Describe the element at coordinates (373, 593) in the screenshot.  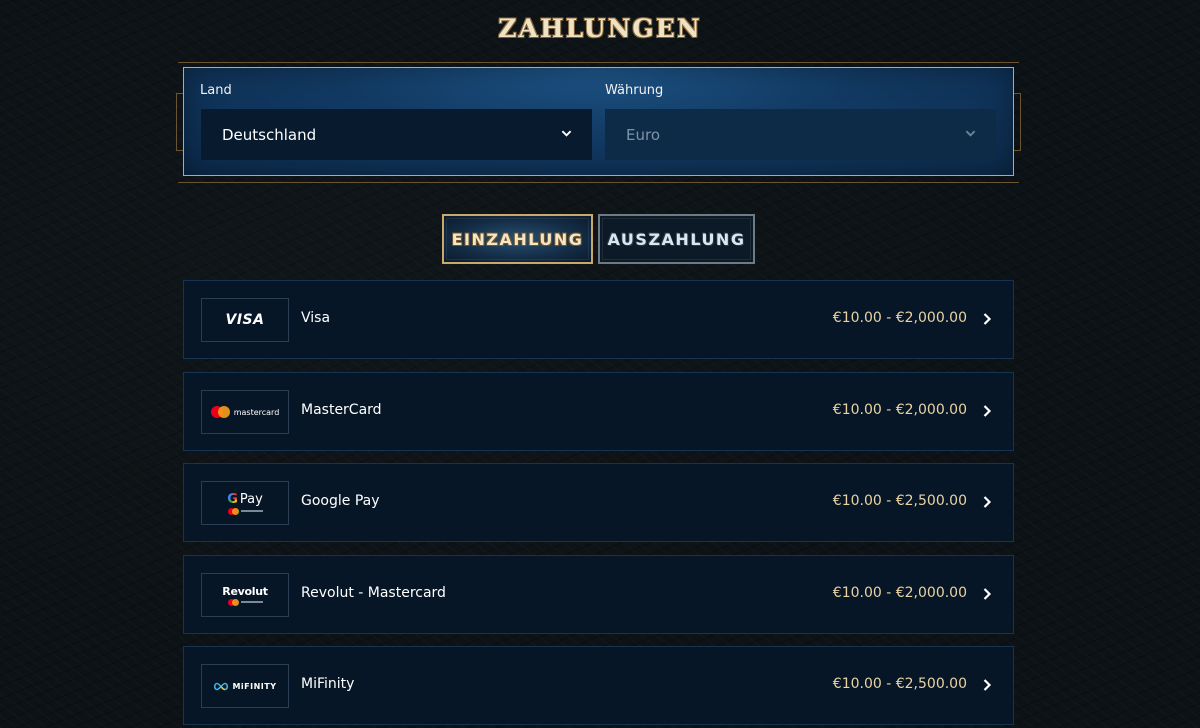
I see `method-name: Revolut - Mastercard` at that location.